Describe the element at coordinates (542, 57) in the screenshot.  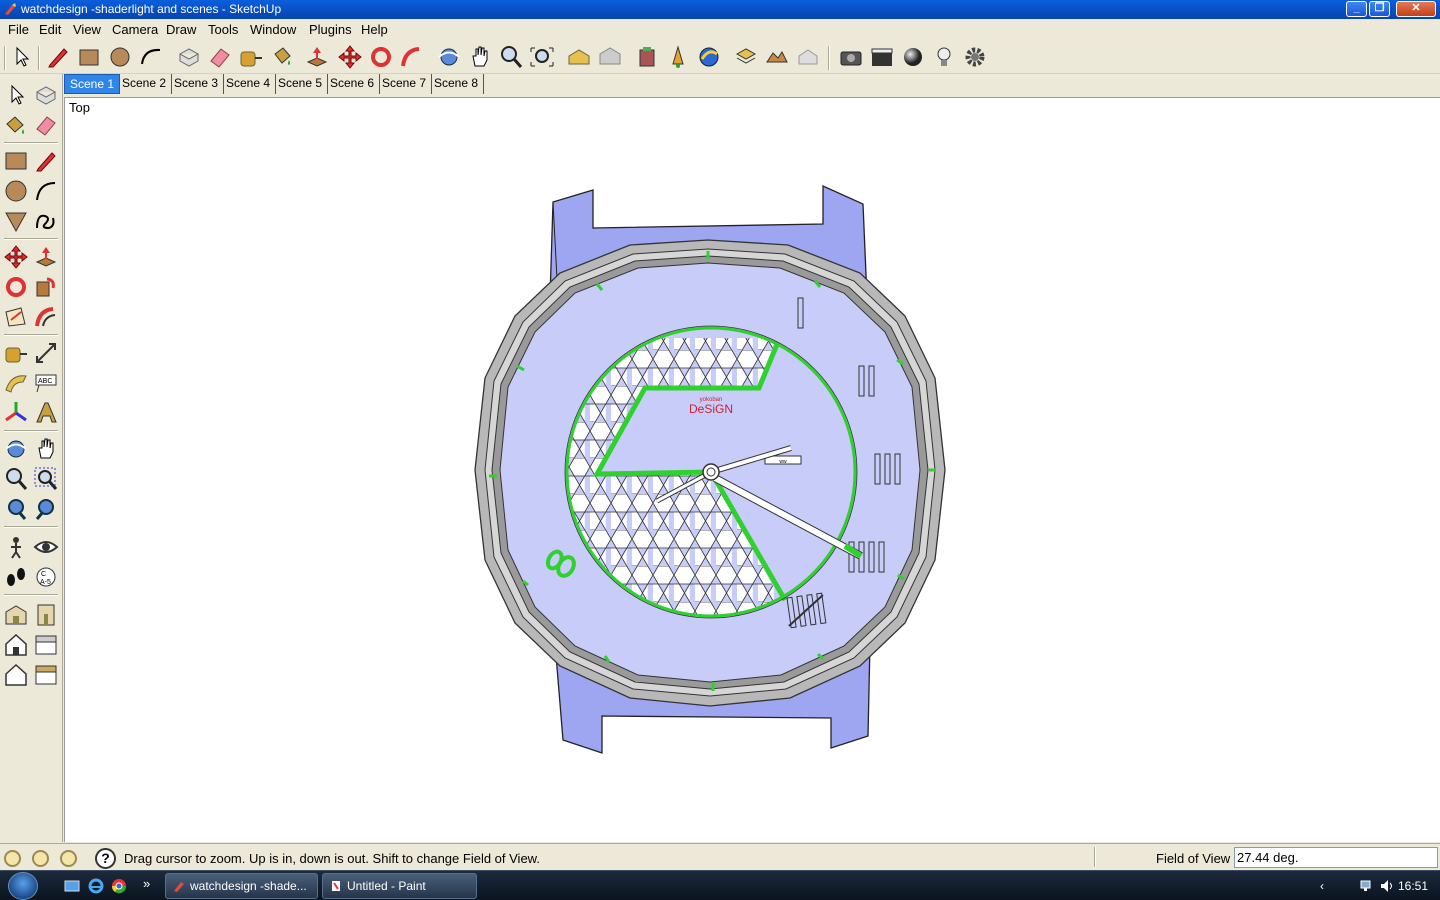
I see `zoom-extents-icon` at that location.